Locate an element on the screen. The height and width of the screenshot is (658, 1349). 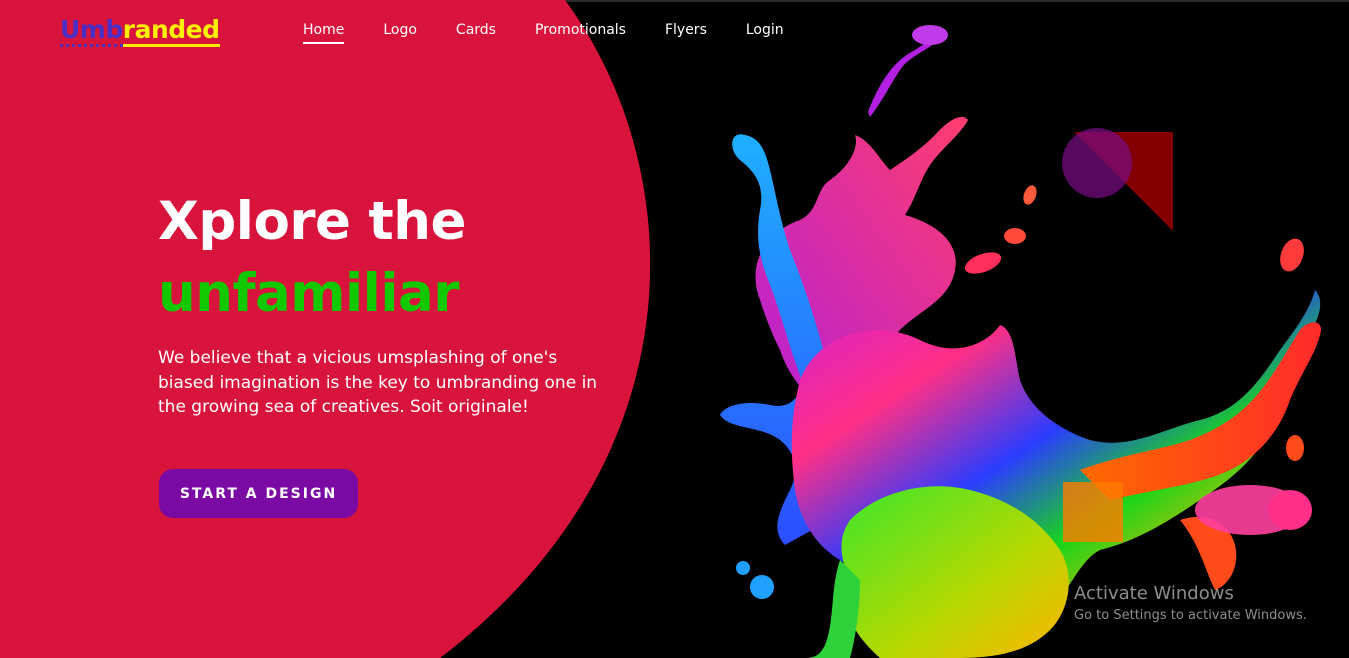
nav-login: Login is located at coordinates (765, 32).